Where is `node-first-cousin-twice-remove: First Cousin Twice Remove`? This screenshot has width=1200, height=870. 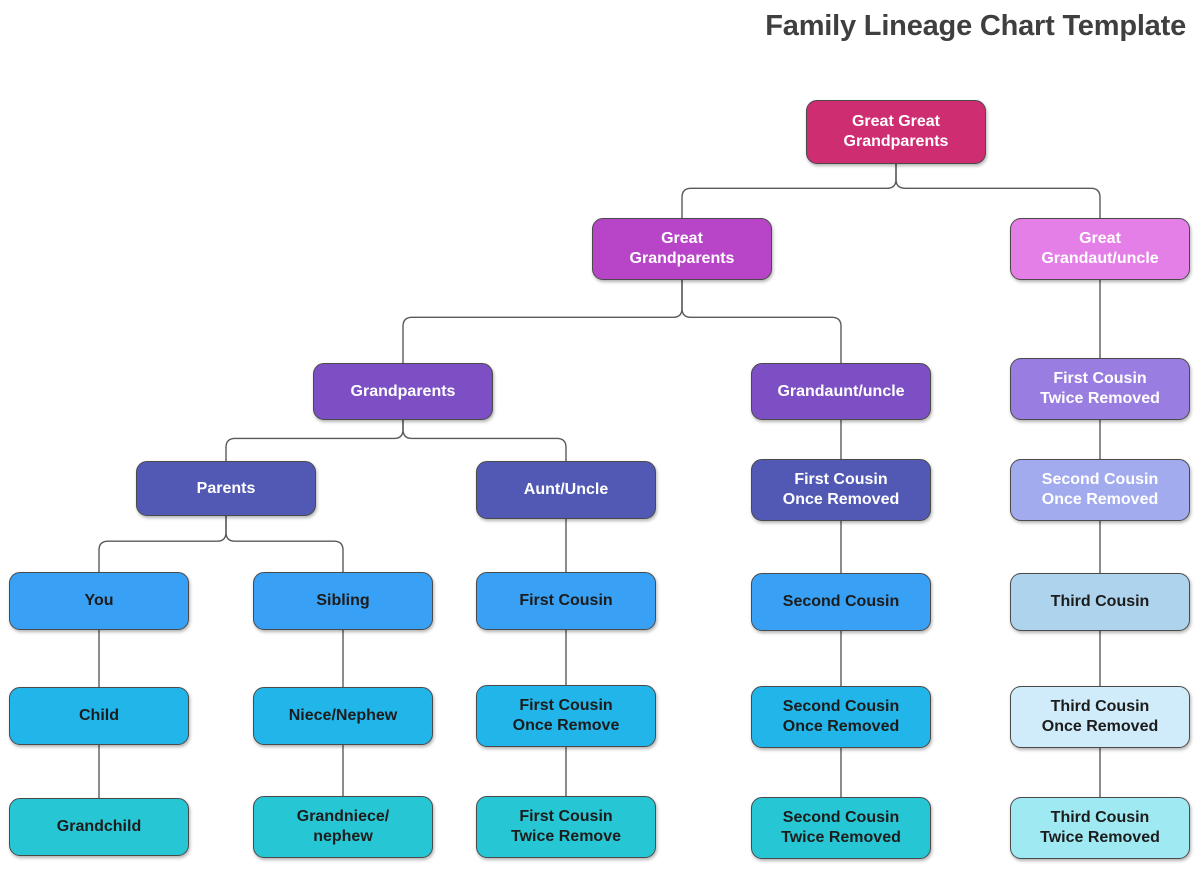
node-first-cousin-twice-remove: First Cousin Twice Remove is located at coordinates (566, 827).